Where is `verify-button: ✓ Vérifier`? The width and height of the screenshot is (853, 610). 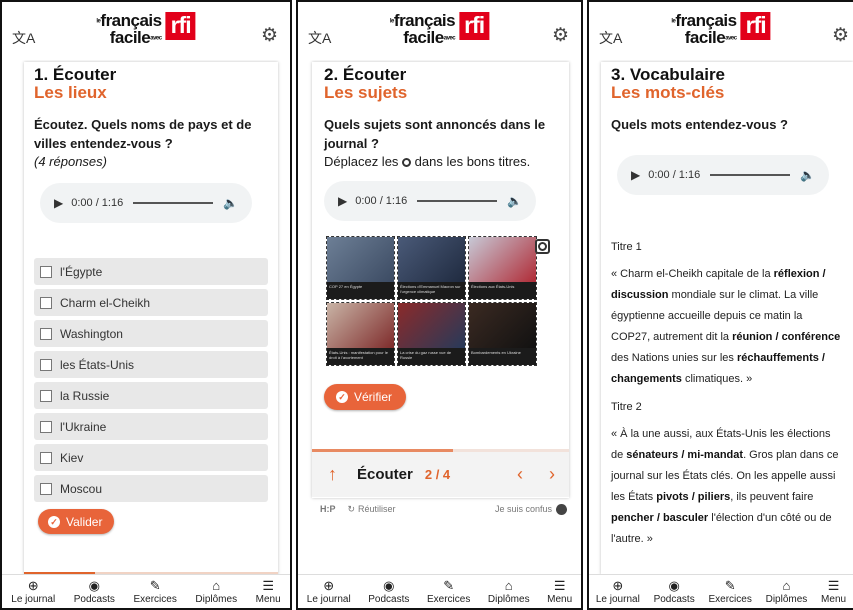 verify-button: ✓ Vérifier is located at coordinates (365, 397).